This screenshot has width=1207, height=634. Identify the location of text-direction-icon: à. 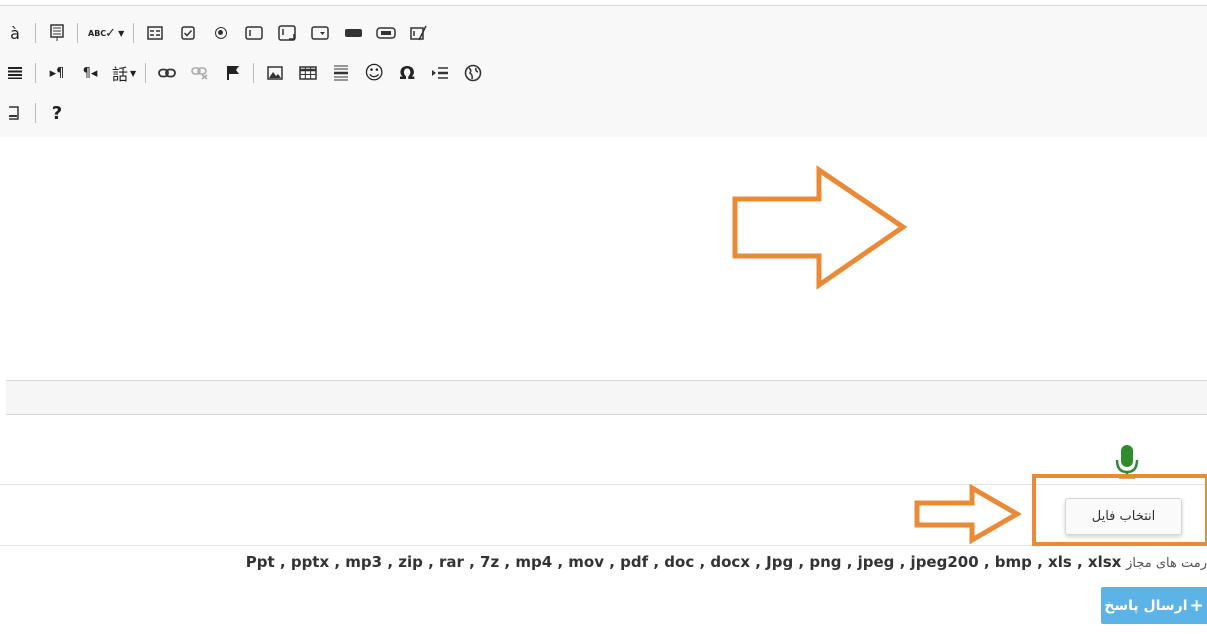
(15, 33).